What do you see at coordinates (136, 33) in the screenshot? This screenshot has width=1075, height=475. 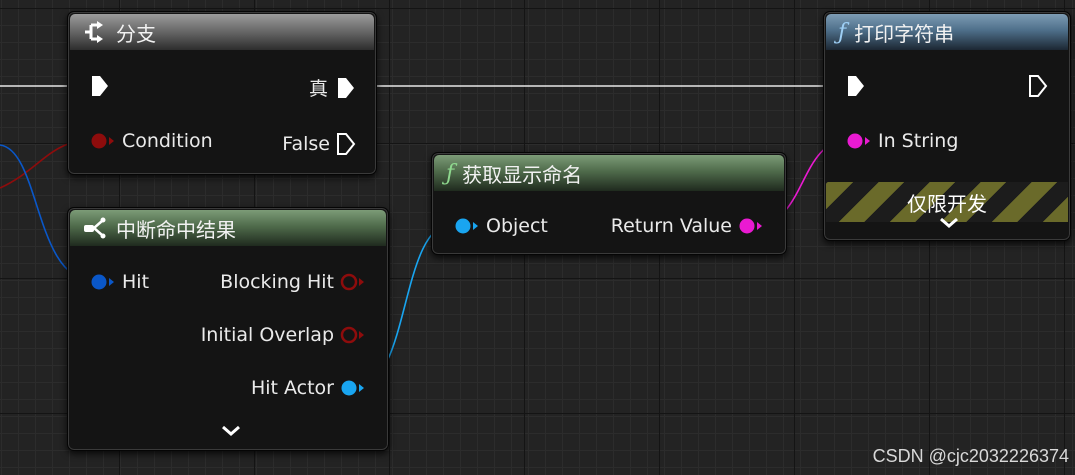 I see `branch-title: 分支` at bounding box center [136, 33].